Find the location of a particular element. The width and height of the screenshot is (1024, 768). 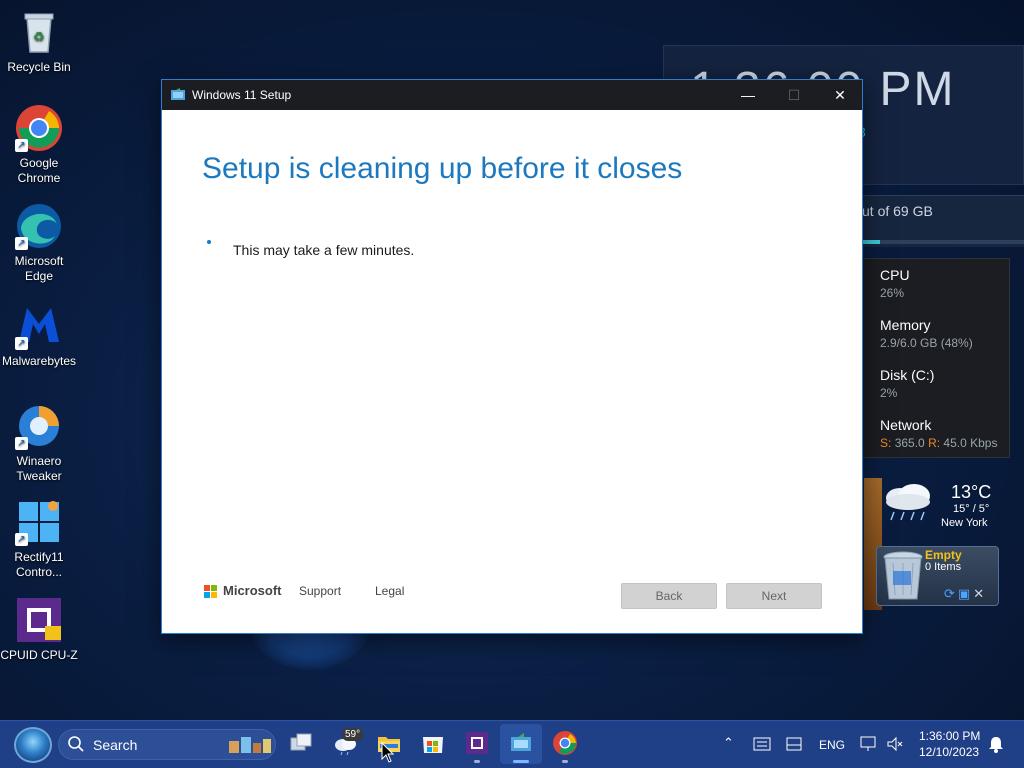

desktop-icon-winaero: ↗ Winaero Tweaker is located at coordinates (39, 443).